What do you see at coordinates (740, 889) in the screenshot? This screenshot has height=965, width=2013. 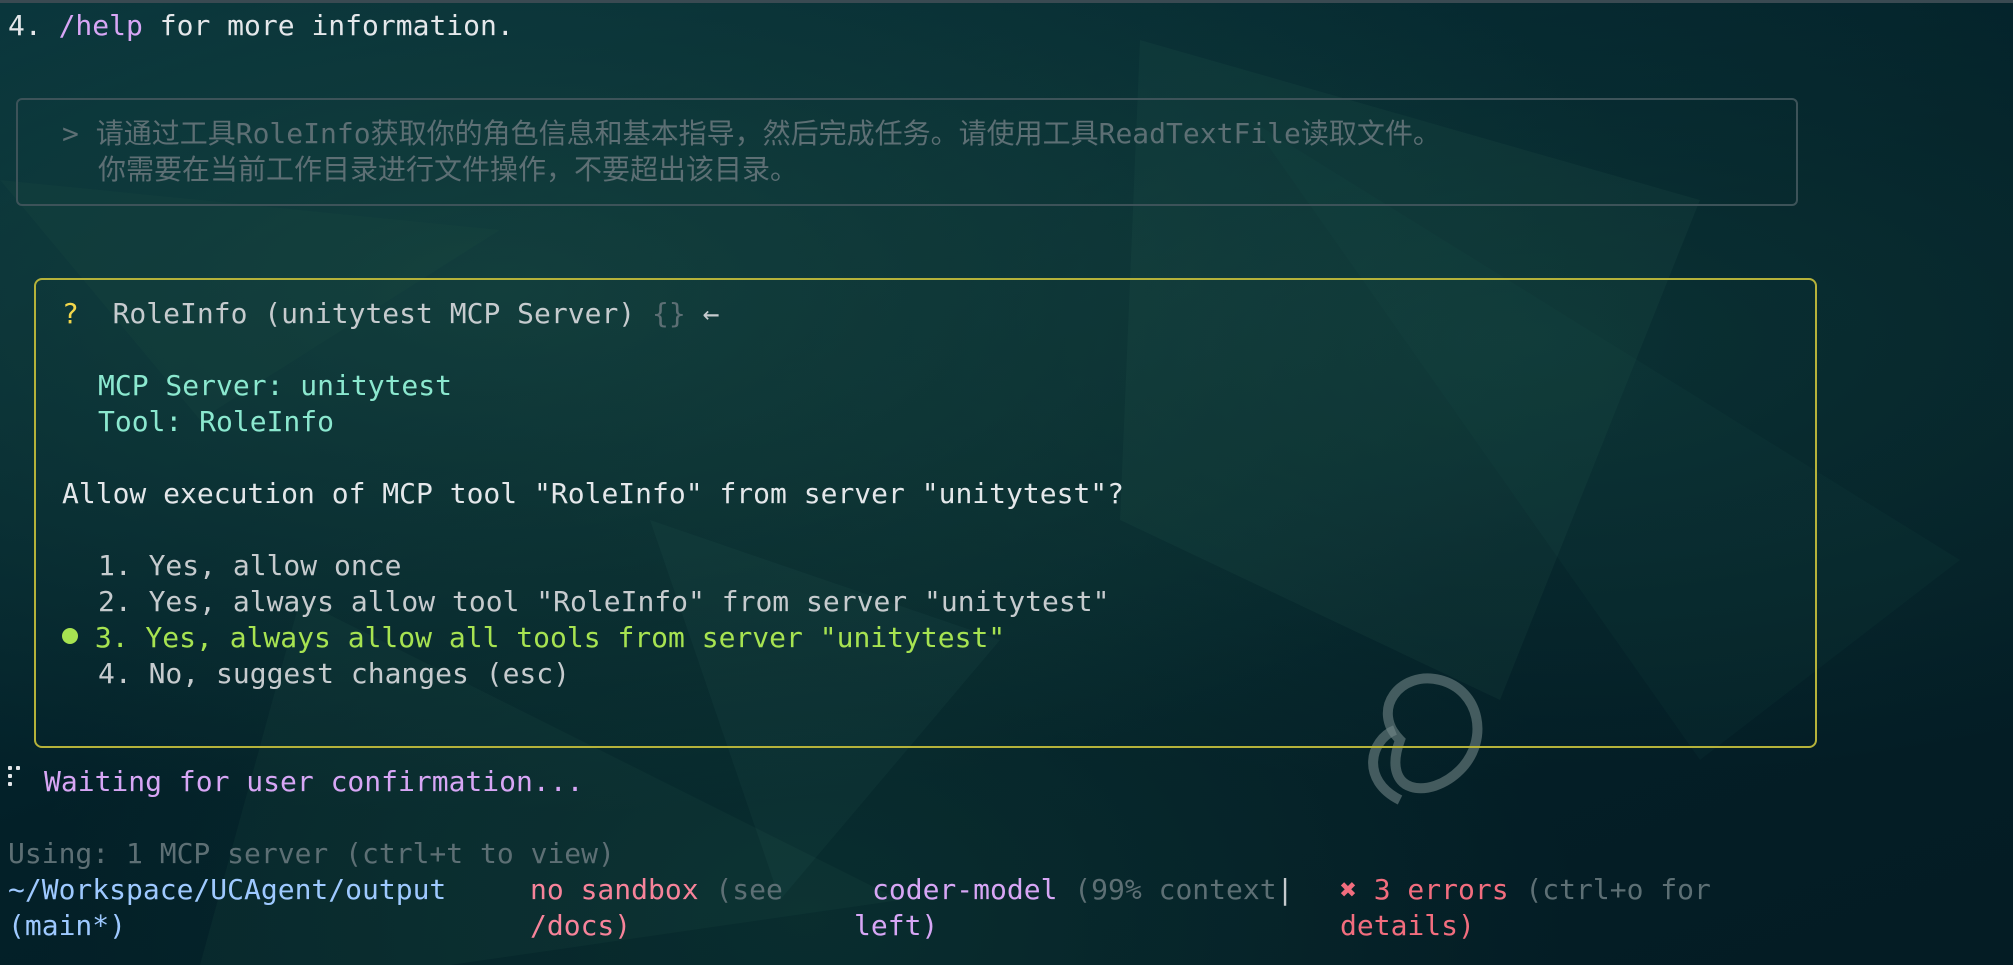 I see `sandbox-hint: (see` at bounding box center [740, 889].